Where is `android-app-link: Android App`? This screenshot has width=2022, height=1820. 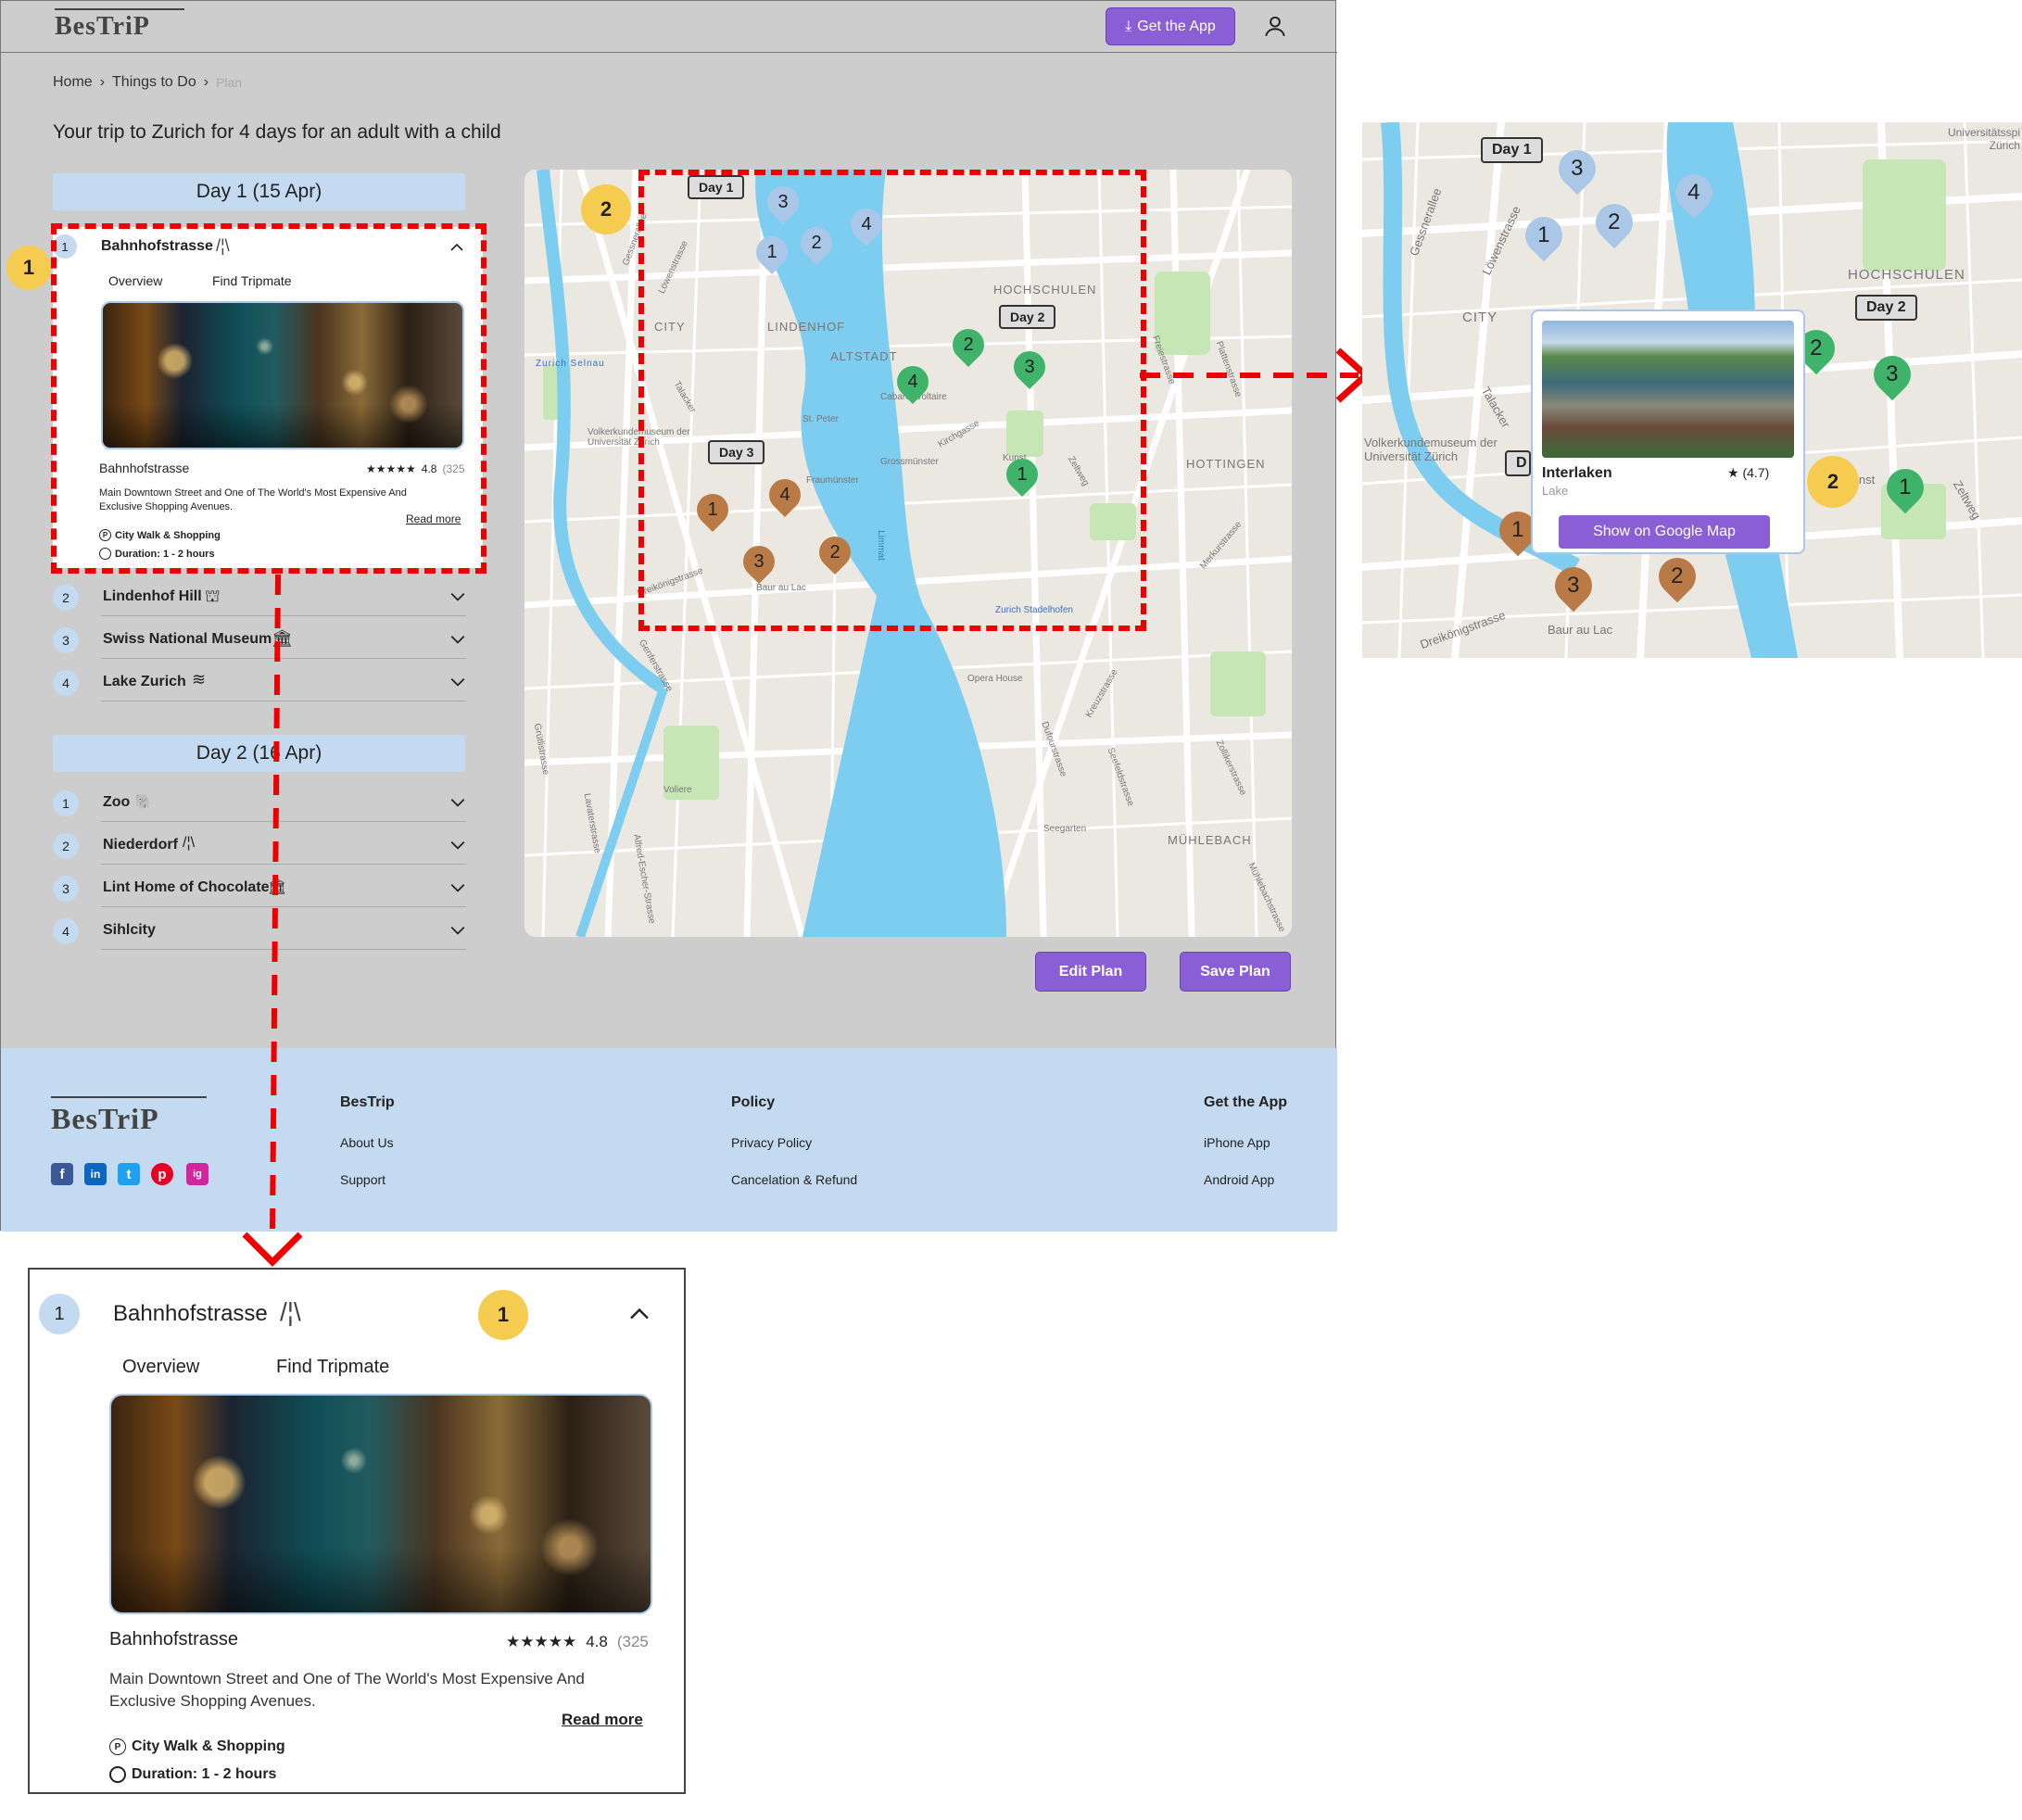 android-app-link: Android App is located at coordinates (1239, 1179).